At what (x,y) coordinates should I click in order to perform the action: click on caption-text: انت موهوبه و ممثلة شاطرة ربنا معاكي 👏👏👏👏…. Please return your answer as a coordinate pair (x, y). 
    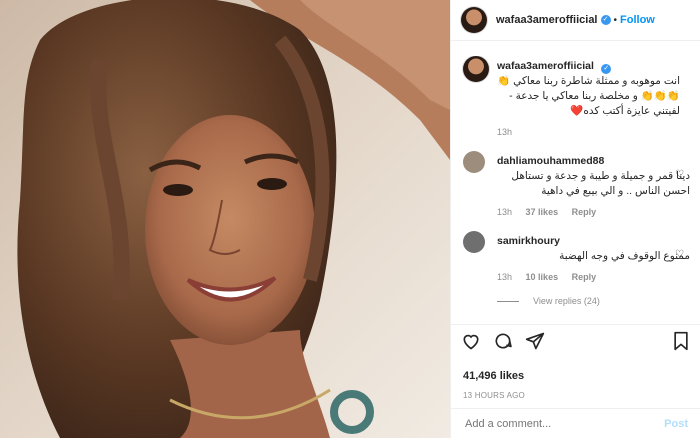
    Looking at the image, I should click on (588, 96).